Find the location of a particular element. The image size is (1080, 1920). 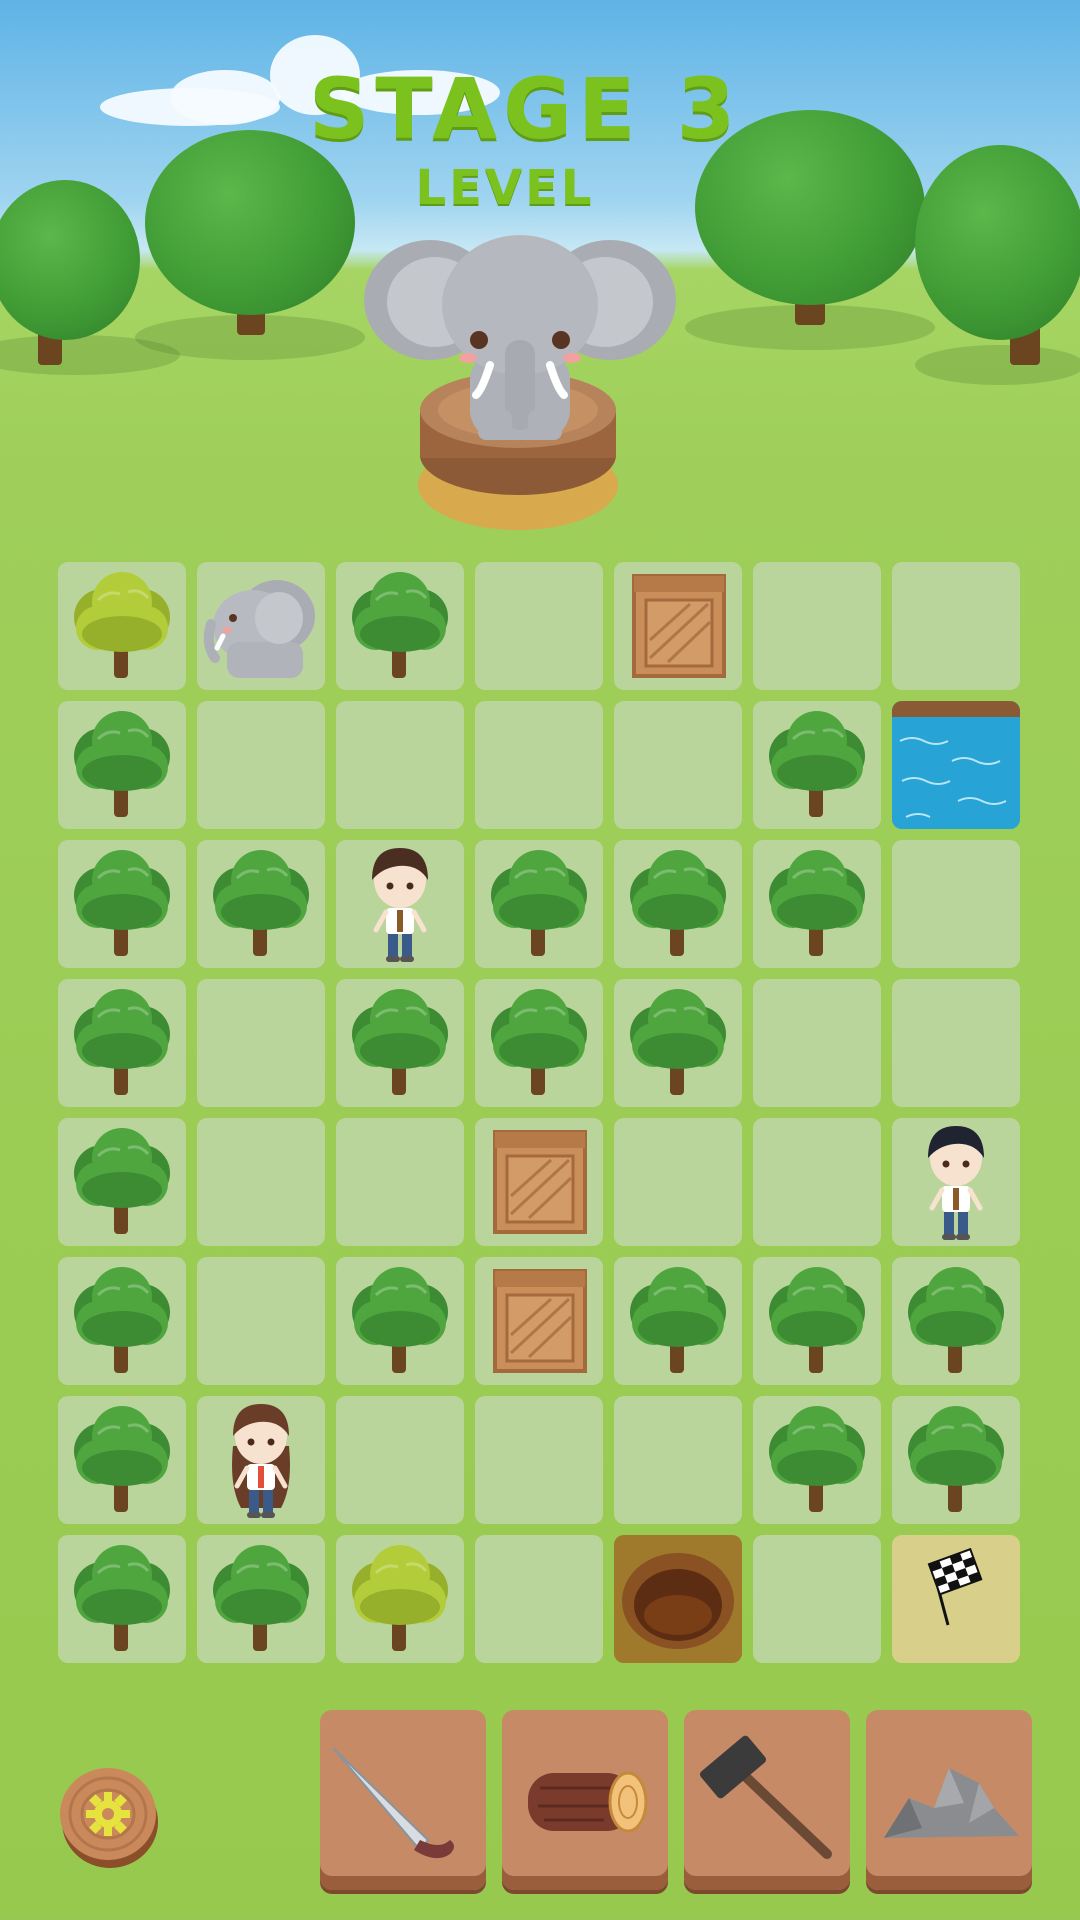

board-cell-r2-c1 is located at coordinates (122, 765).